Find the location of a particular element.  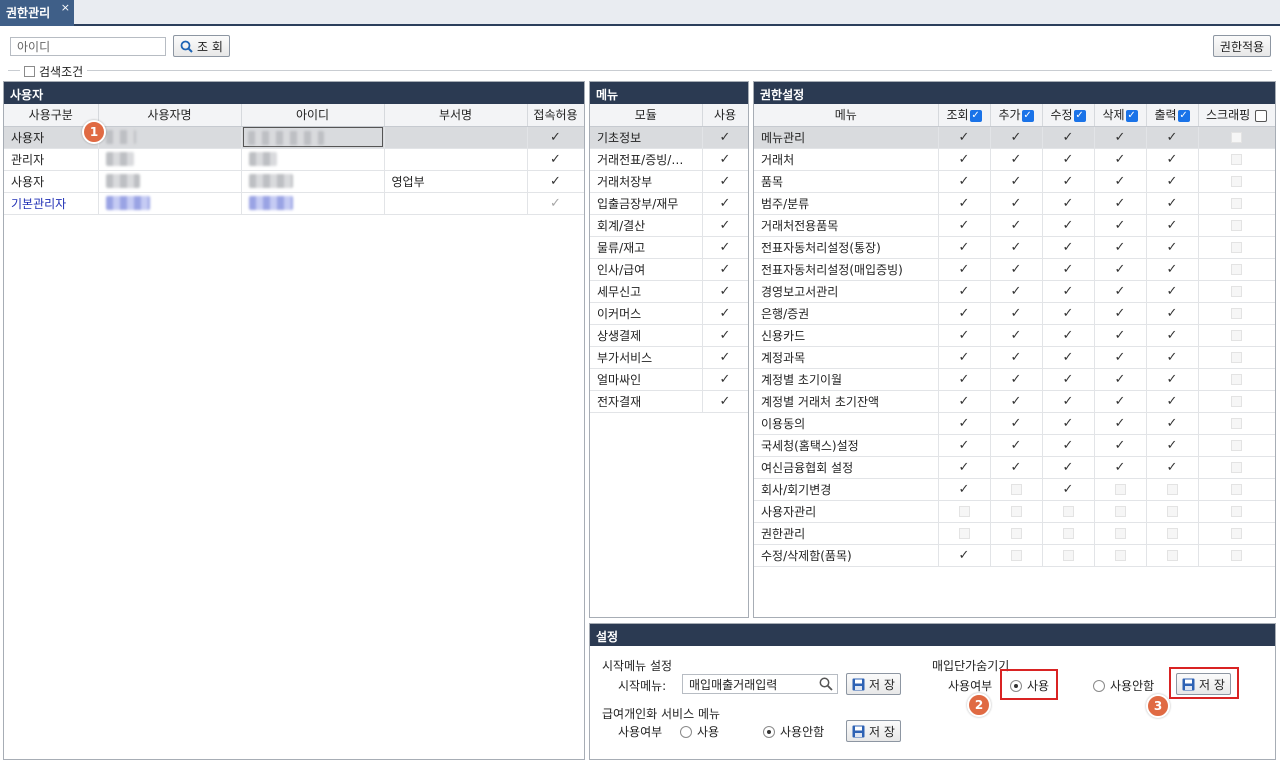

scraping-column-header: 스크래핑 ✓ is located at coordinates (1236, 115).